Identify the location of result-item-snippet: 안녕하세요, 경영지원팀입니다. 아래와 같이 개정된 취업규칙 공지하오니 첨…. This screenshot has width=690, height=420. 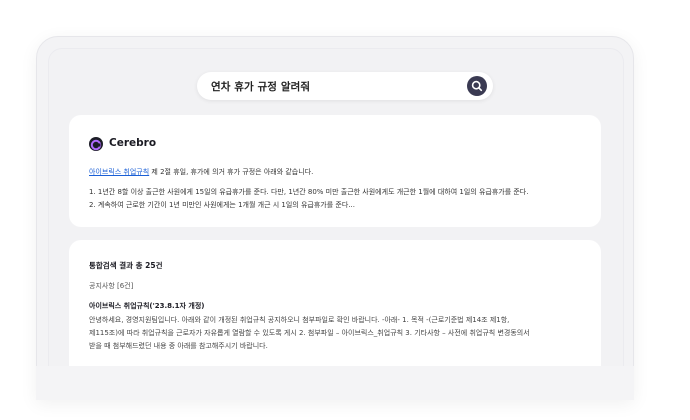
(339, 333).